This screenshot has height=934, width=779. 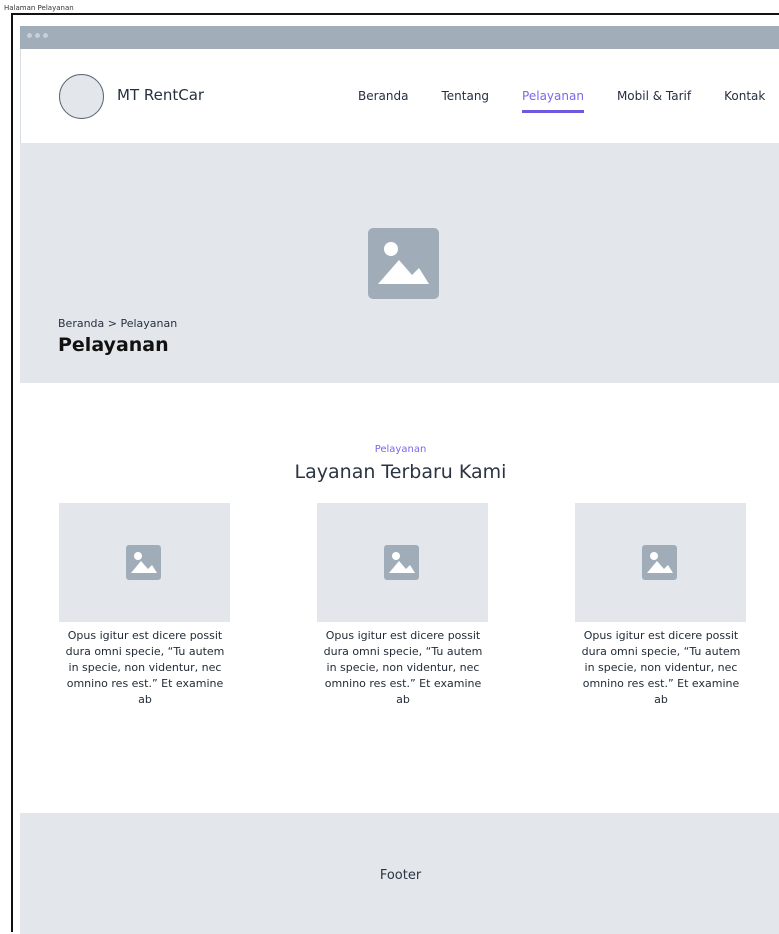 I want to click on section-title: Layanan Terbaru Kami, so click(x=400, y=472).